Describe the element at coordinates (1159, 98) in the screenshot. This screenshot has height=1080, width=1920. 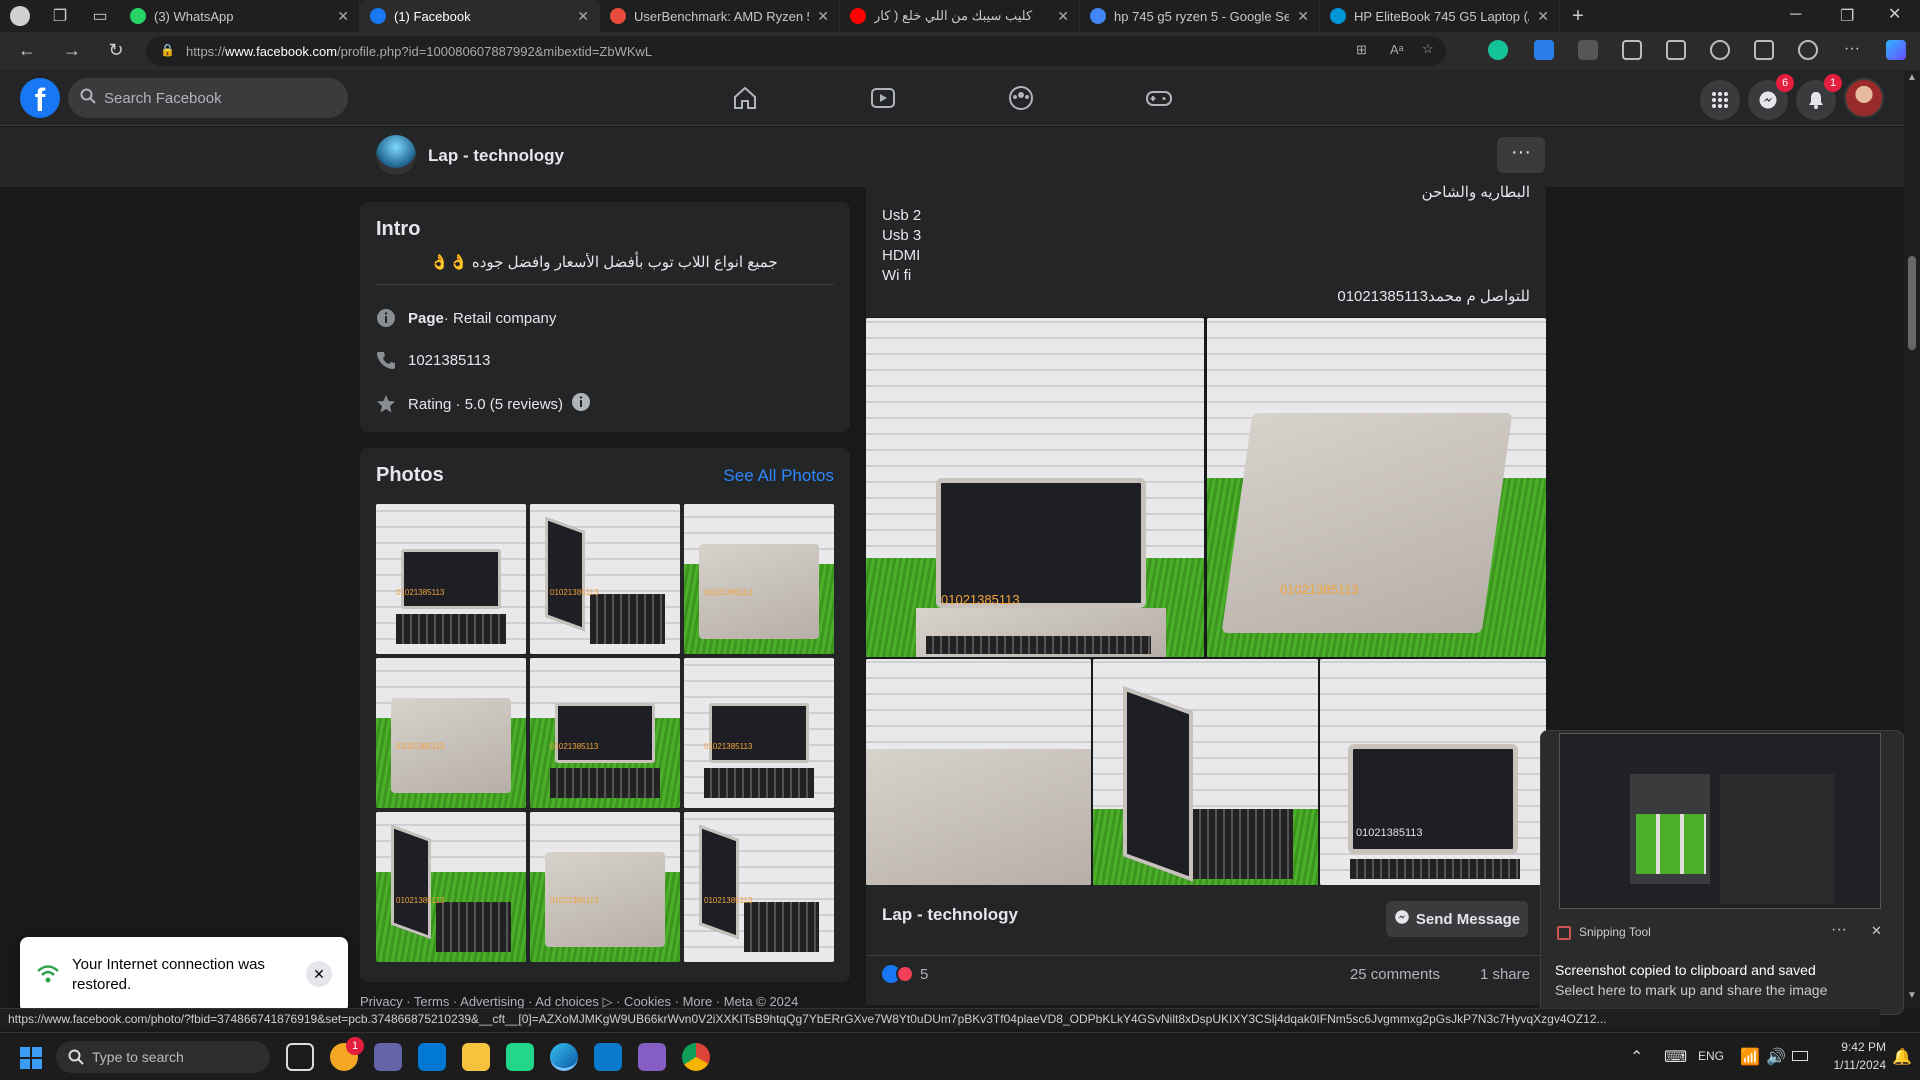
I see `gaming-icon` at that location.